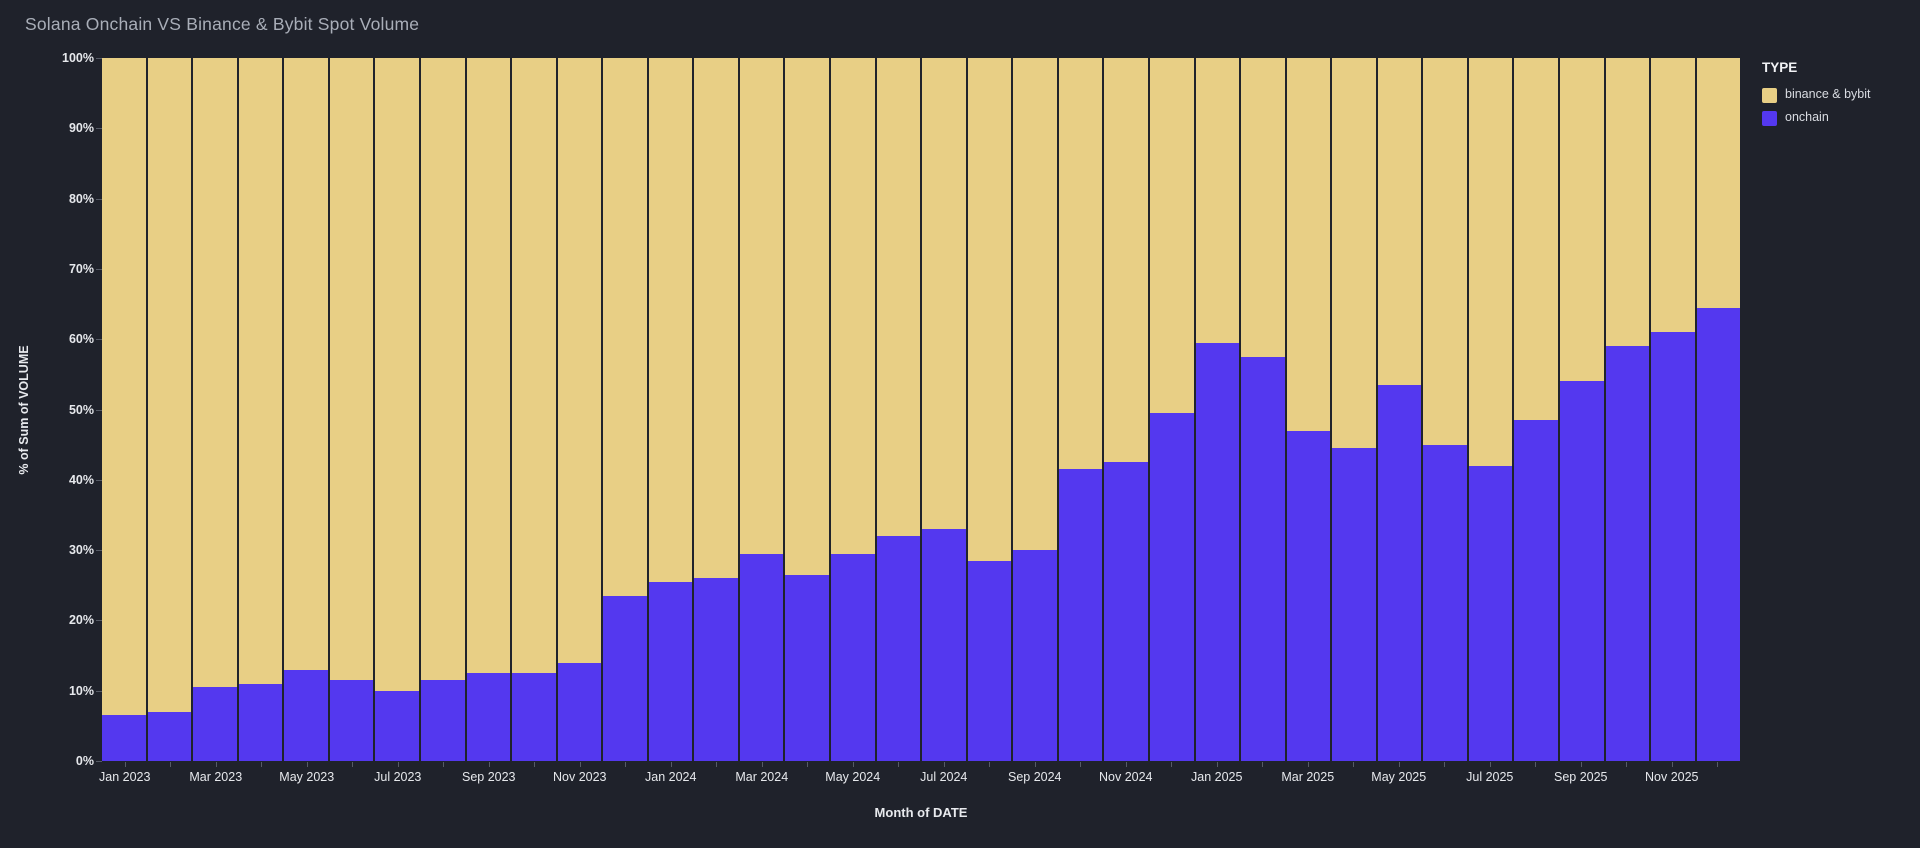 The image size is (1920, 848). I want to click on bar-jun-2025, so click(1444, 409).